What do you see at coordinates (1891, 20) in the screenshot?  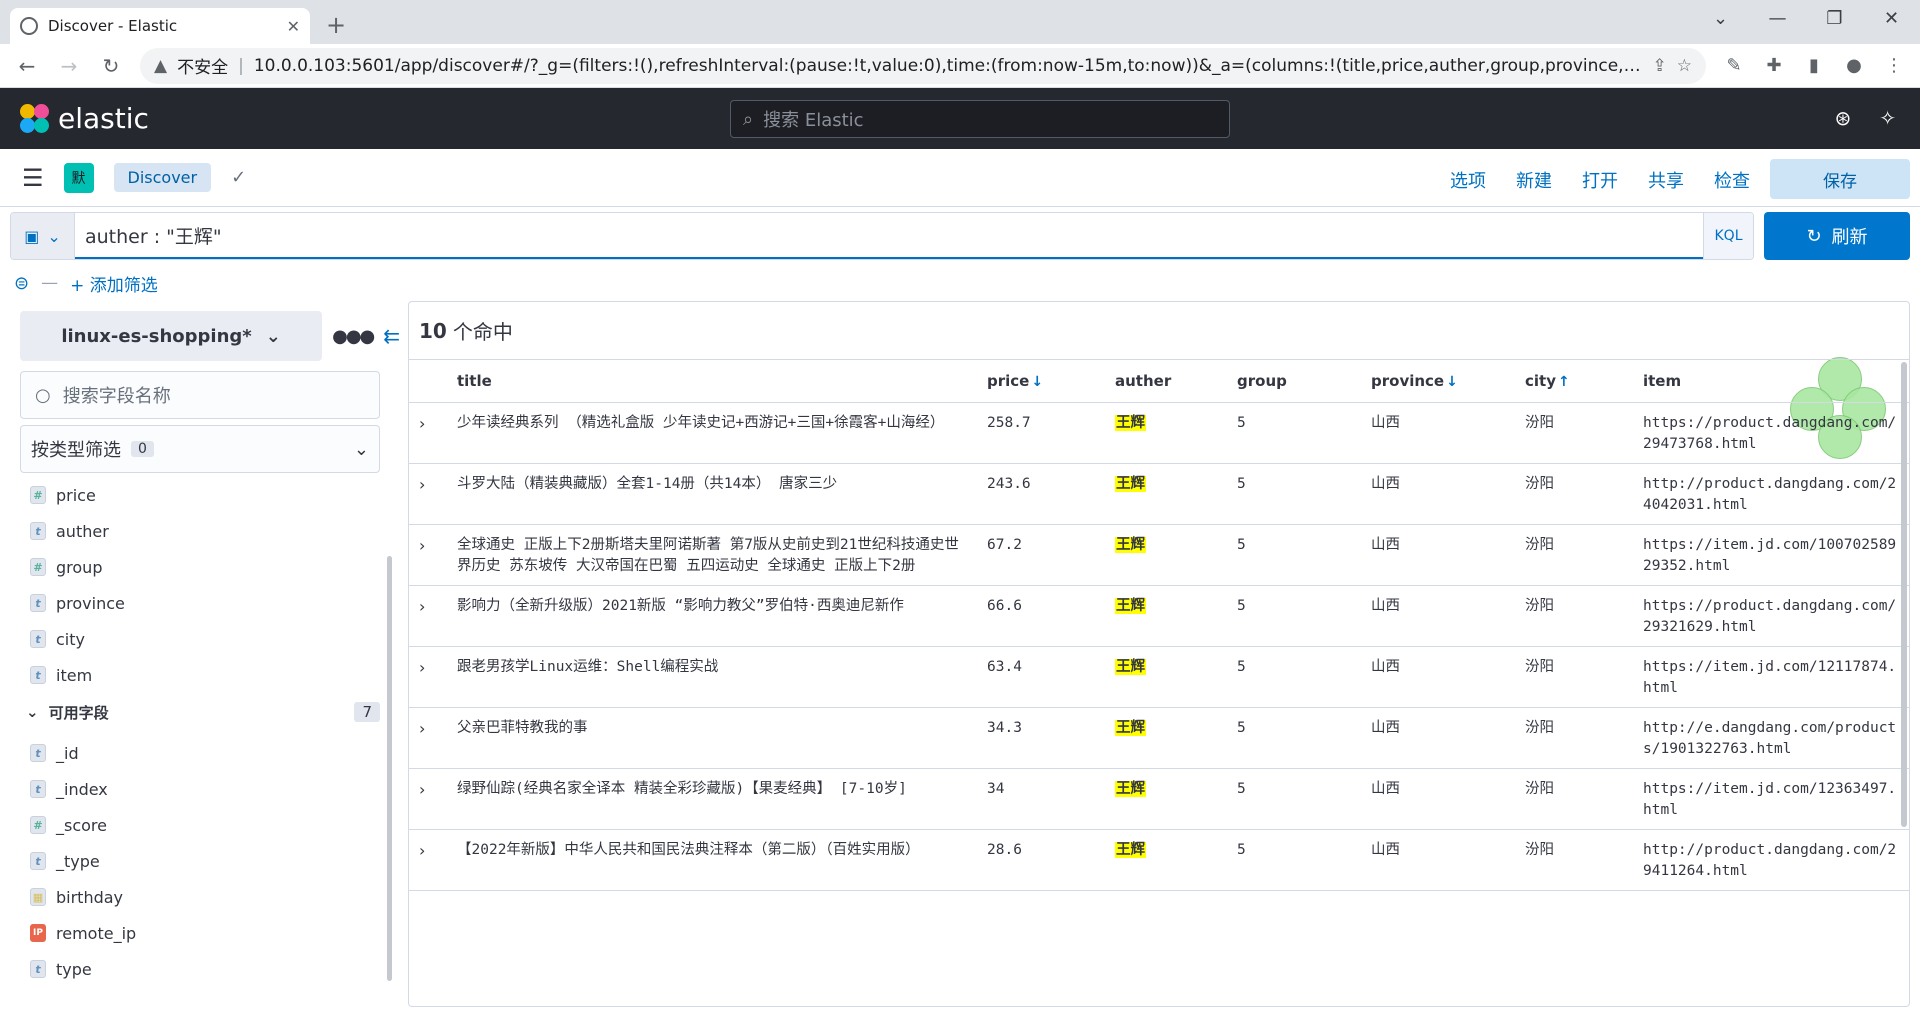 I see `close-window-icon: ✕` at bounding box center [1891, 20].